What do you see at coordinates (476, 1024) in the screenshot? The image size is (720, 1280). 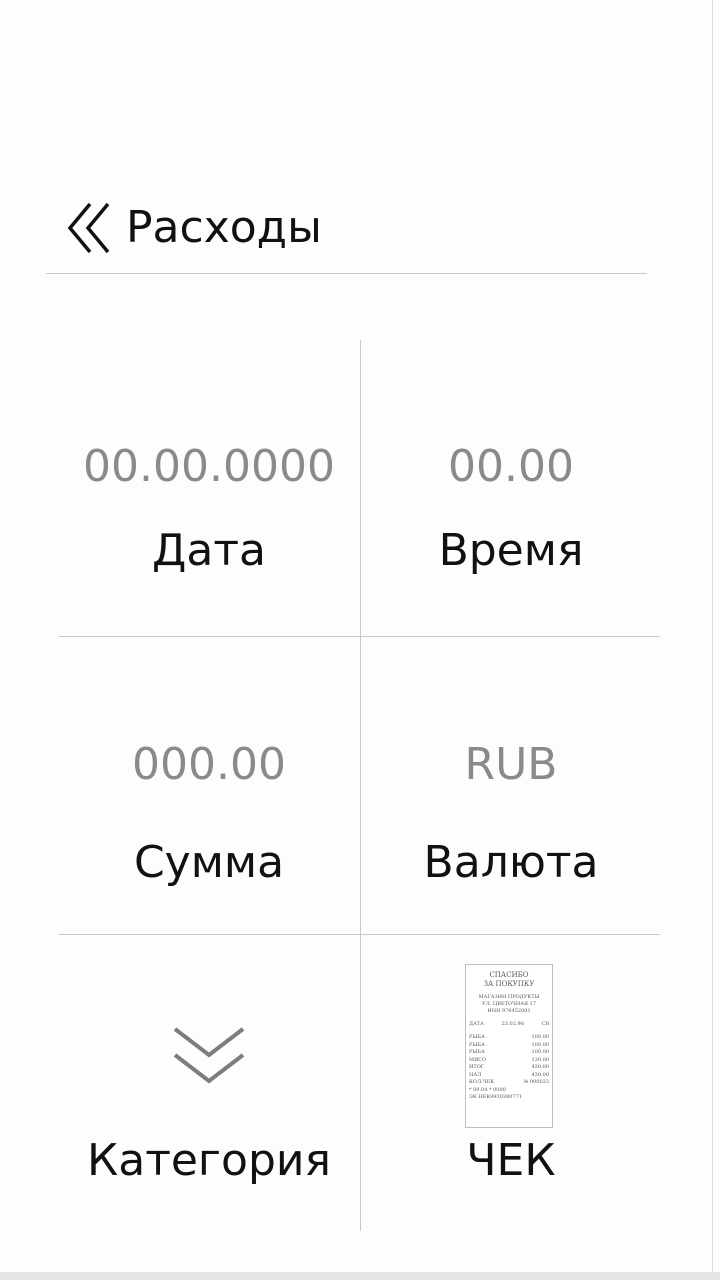 I see `receipt-date-label: ДАТА` at bounding box center [476, 1024].